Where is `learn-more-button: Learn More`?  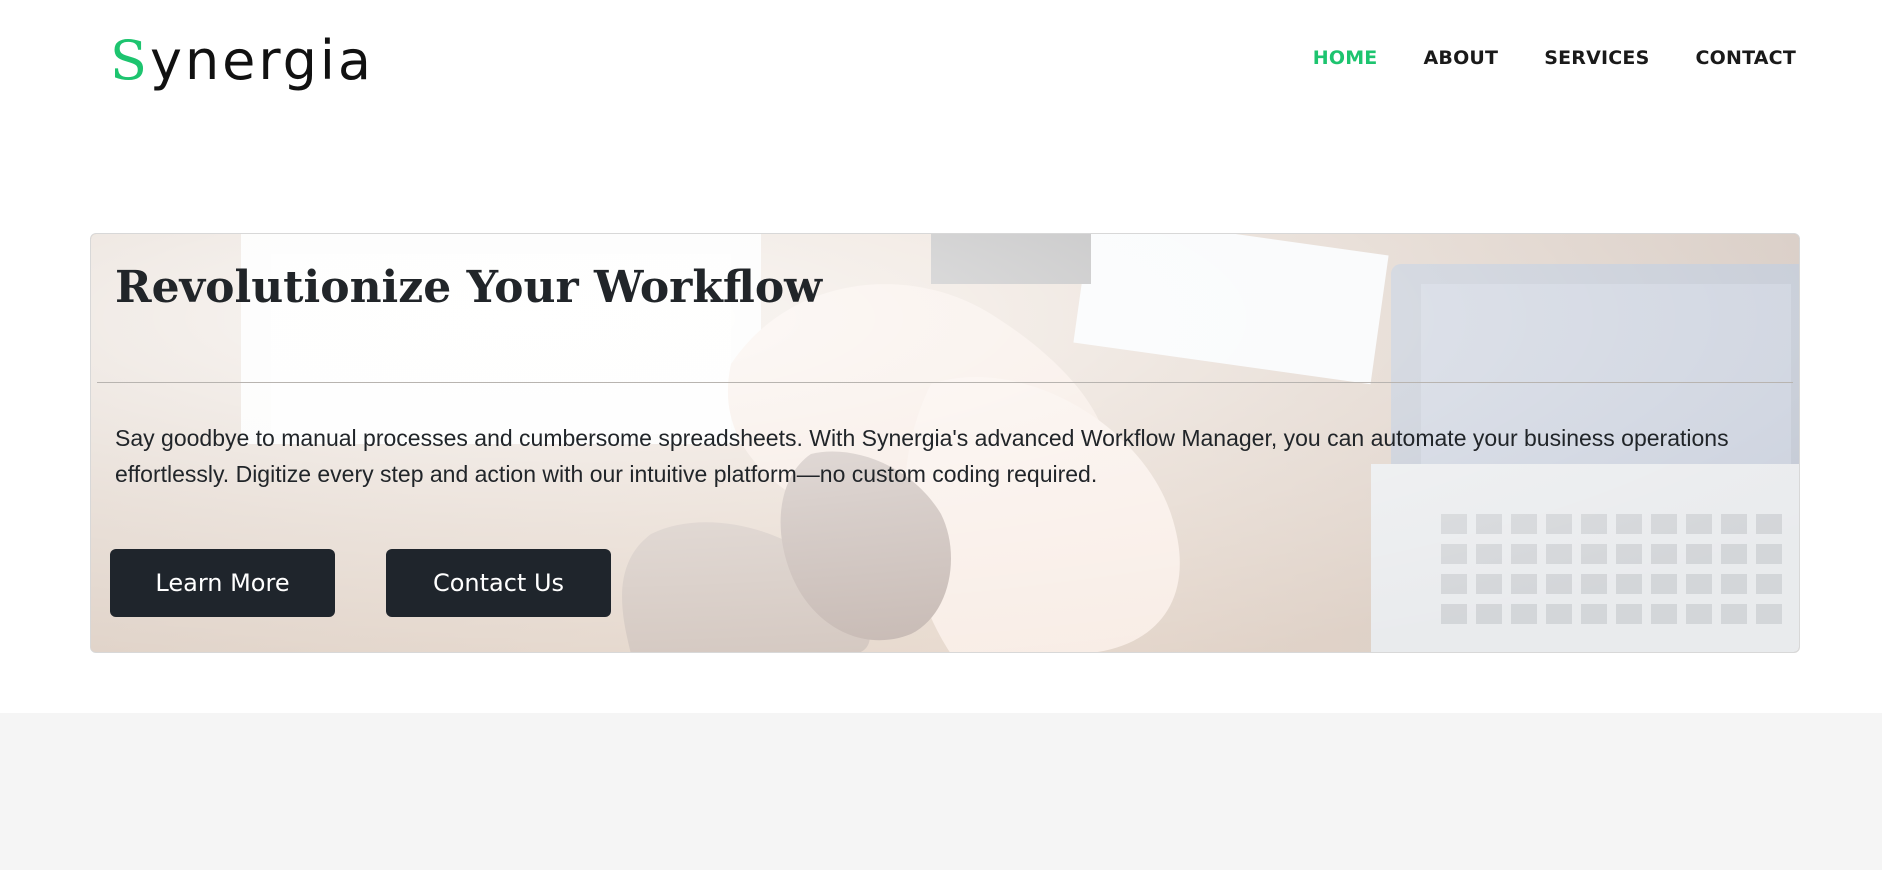 learn-more-button: Learn More is located at coordinates (222, 583).